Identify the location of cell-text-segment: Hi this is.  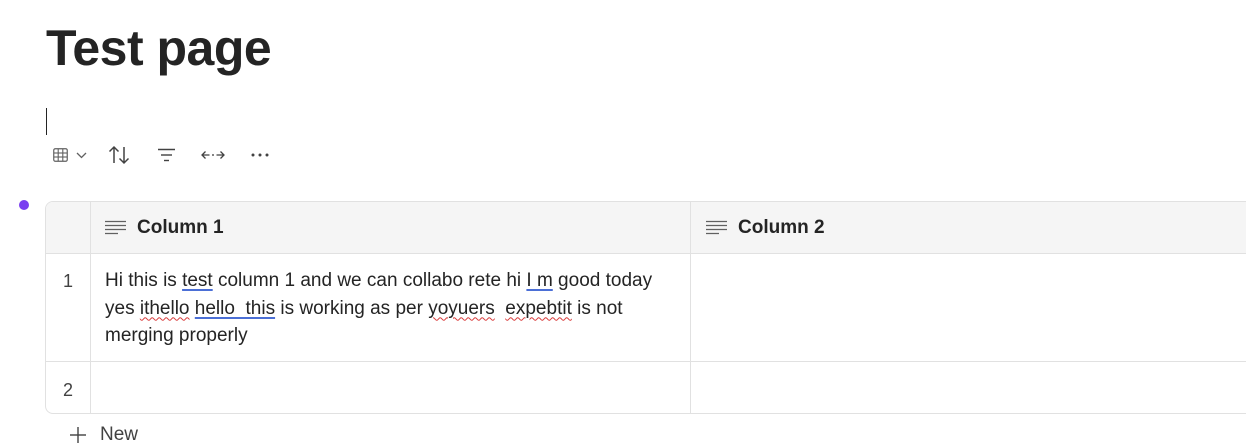
(144, 280).